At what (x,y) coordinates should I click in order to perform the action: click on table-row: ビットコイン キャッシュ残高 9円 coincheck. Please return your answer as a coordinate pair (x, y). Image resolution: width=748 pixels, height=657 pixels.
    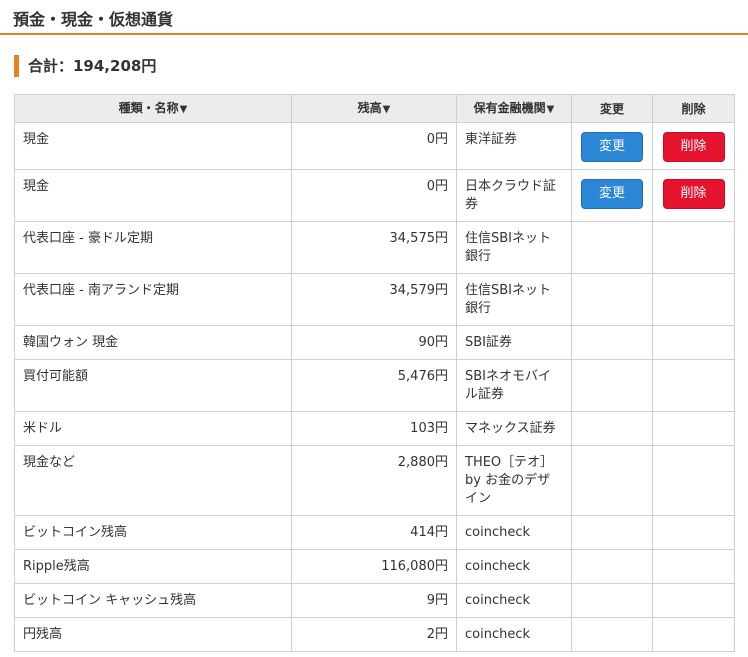
    Looking at the image, I should click on (374, 600).